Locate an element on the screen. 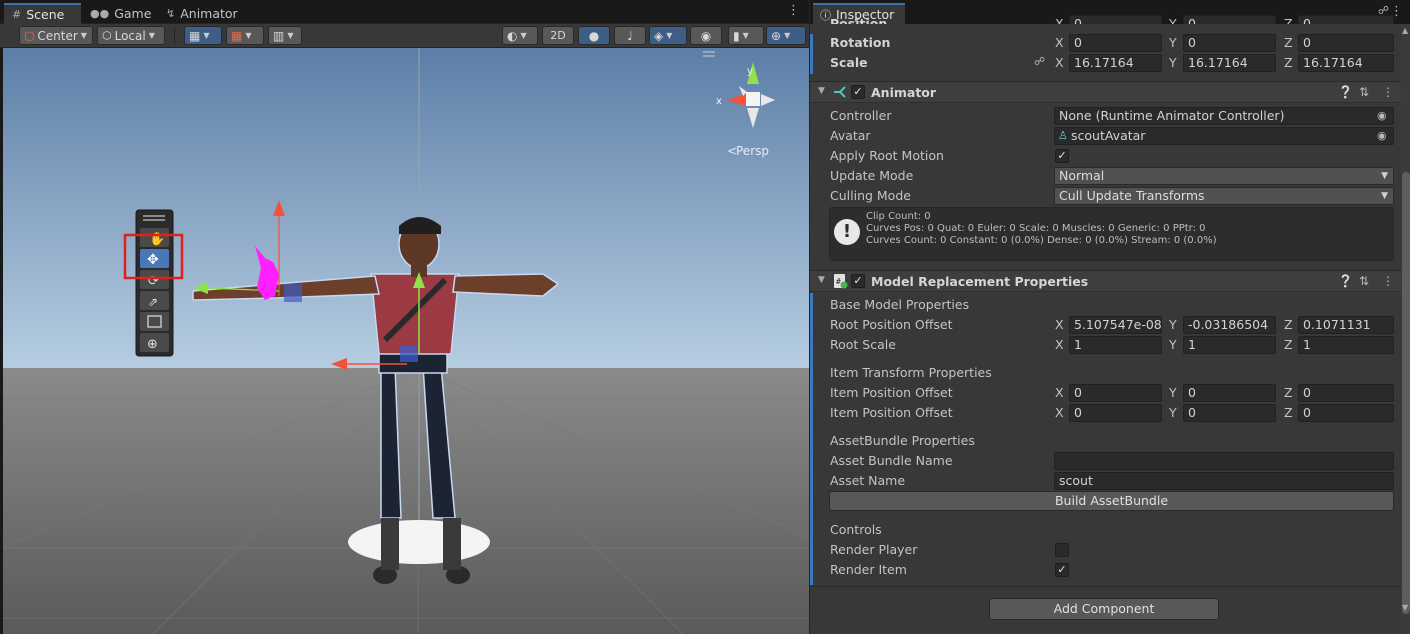  scroll-up-icon: ▲ is located at coordinates (1405, 30).